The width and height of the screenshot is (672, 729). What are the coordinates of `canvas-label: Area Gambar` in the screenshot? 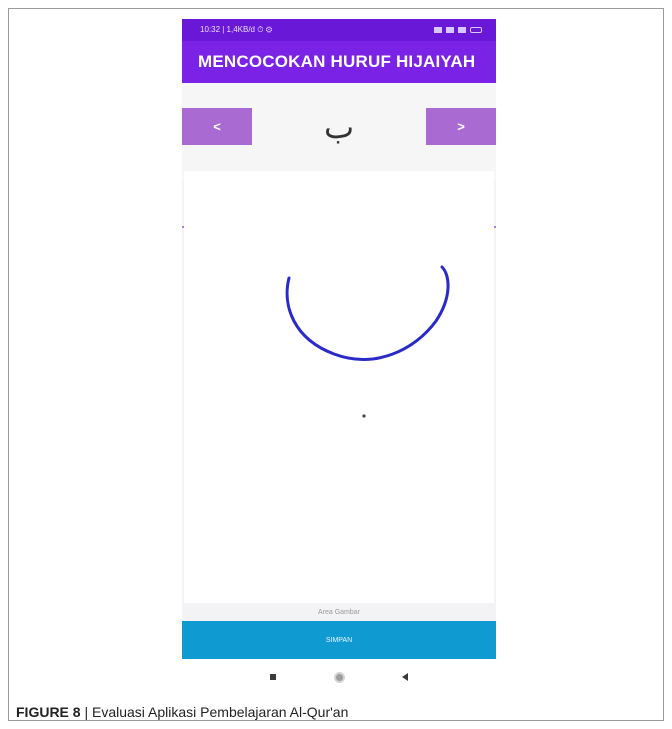 It's located at (339, 612).